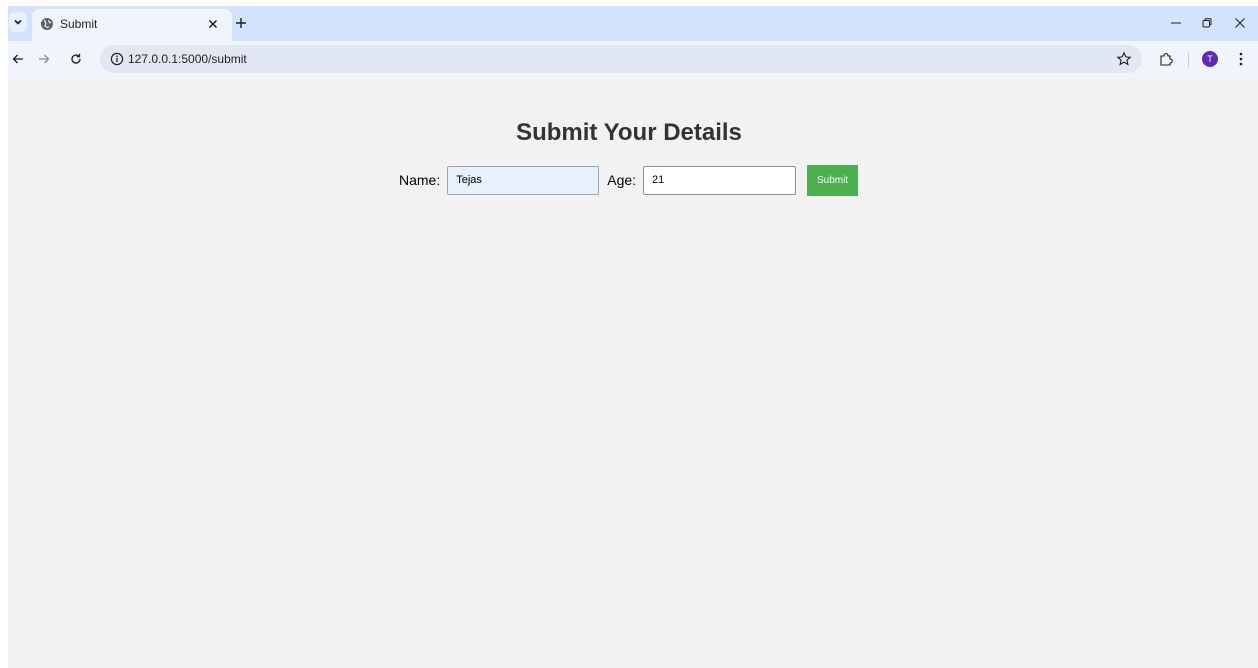  What do you see at coordinates (629, 132) in the screenshot?
I see `page-title: Submit Your Details` at bounding box center [629, 132].